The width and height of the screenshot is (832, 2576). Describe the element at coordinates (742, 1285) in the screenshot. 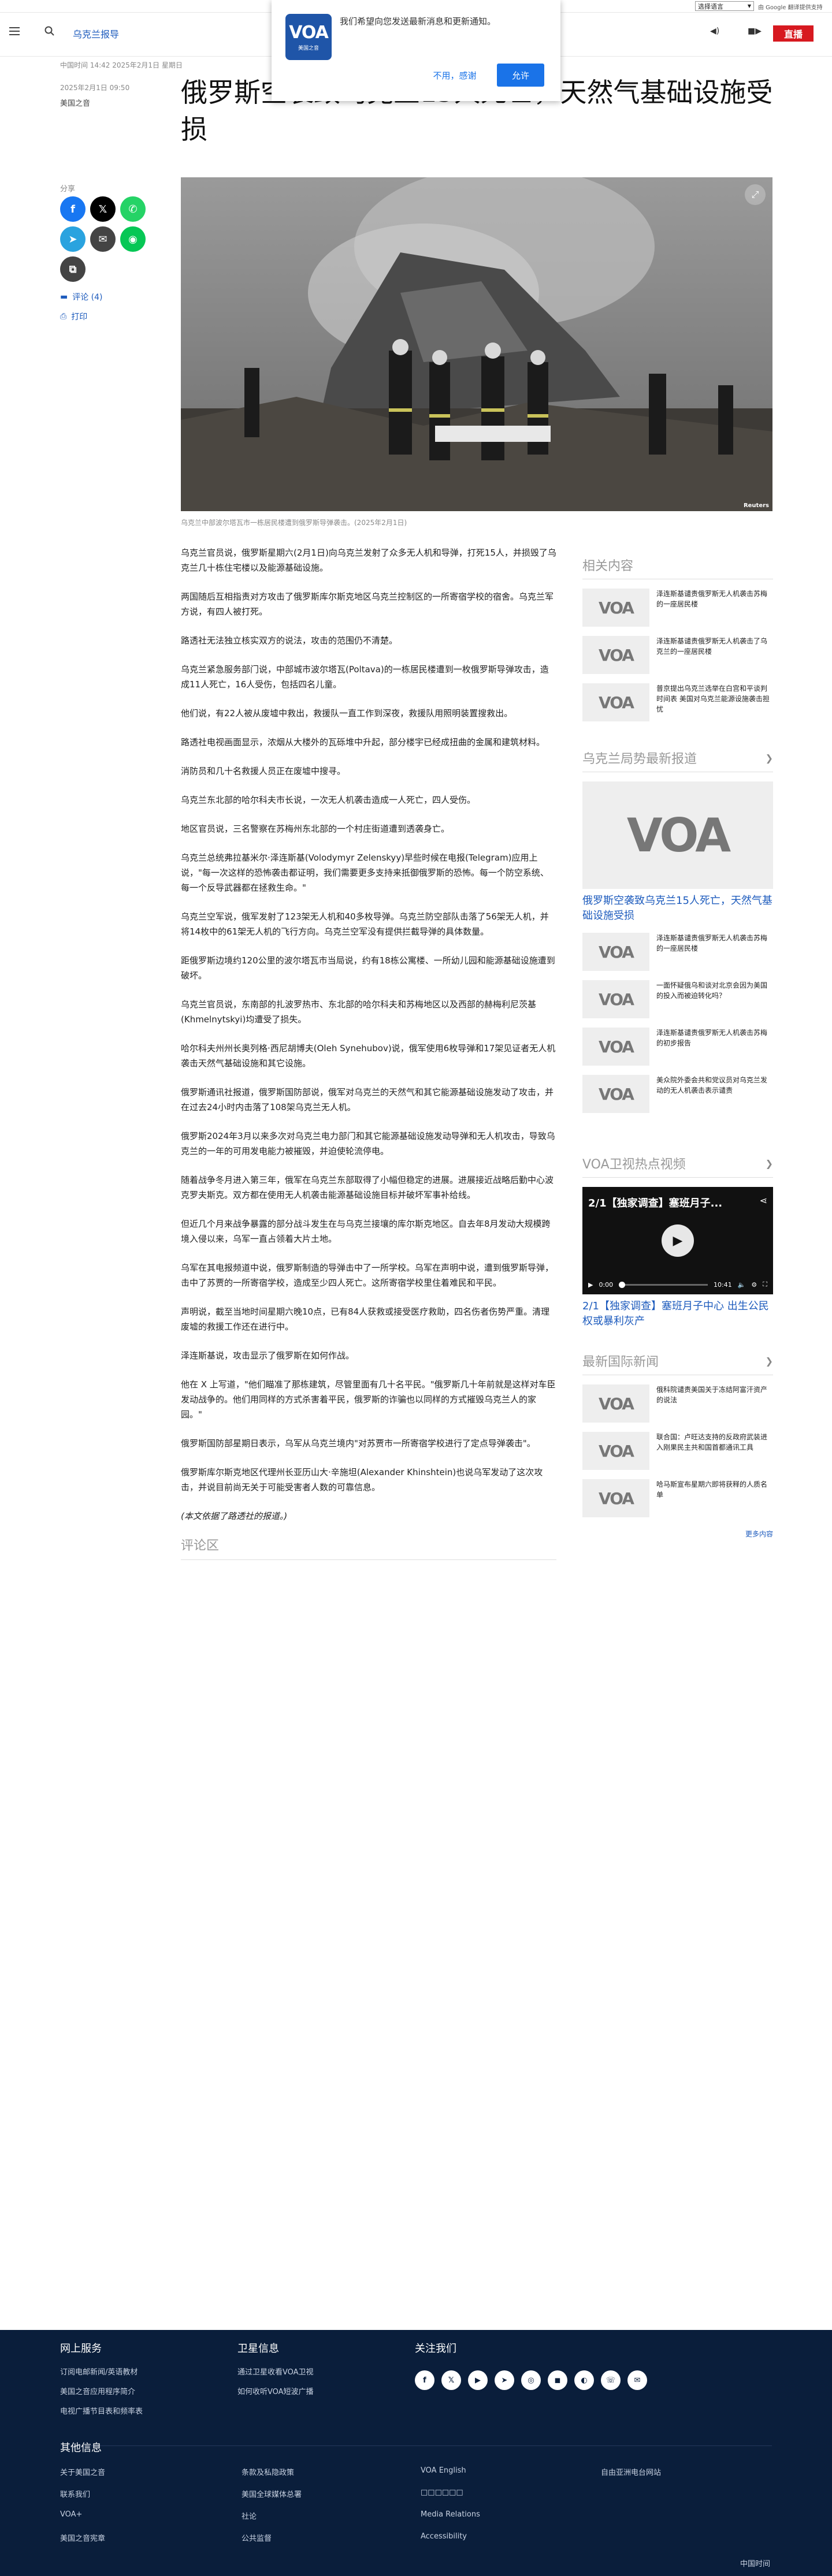

I see `volume-icon: 🔈` at that location.